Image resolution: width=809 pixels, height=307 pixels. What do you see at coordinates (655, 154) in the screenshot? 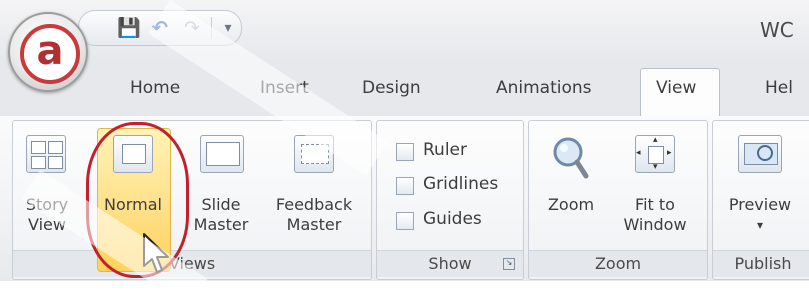
I see `fit-to-window-icon: ▴ ▾ ◂ ▸` at bounding box center [655, 154].